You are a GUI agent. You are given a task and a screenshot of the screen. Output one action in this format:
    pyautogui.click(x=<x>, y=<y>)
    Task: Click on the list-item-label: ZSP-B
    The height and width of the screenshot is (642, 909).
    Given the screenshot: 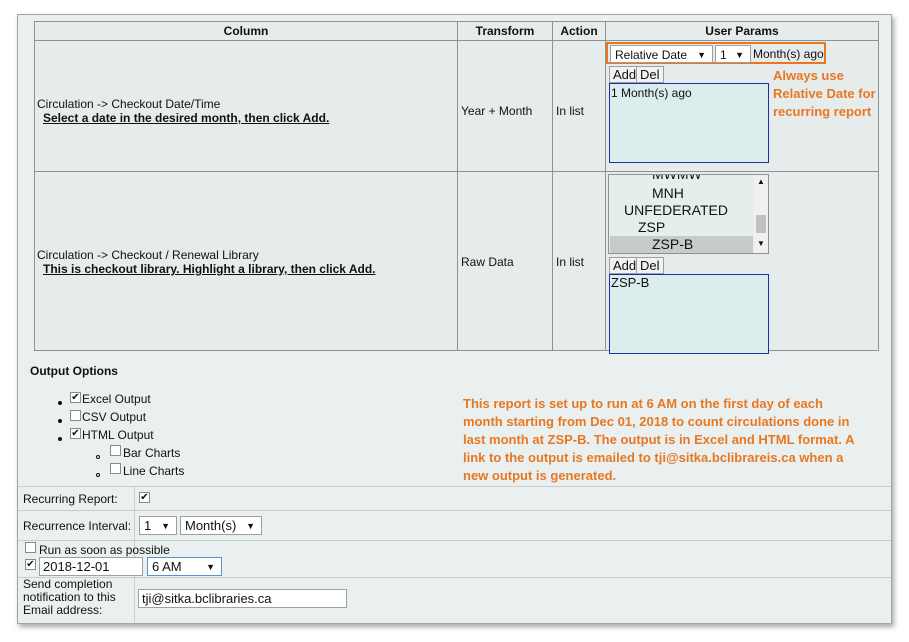 What is the action you would take?
    pyautogui.click(x=673, y=244)
    